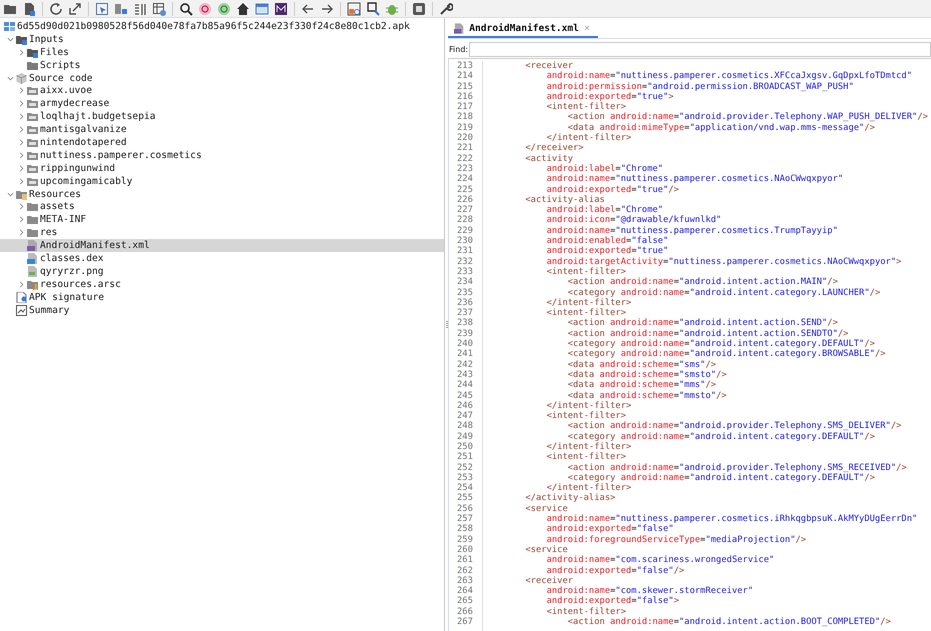 This screenshot has width=931, height=631. Describe the element at coordinates (465, 76) in the screenshot. I see `line-number: 214` at that location.